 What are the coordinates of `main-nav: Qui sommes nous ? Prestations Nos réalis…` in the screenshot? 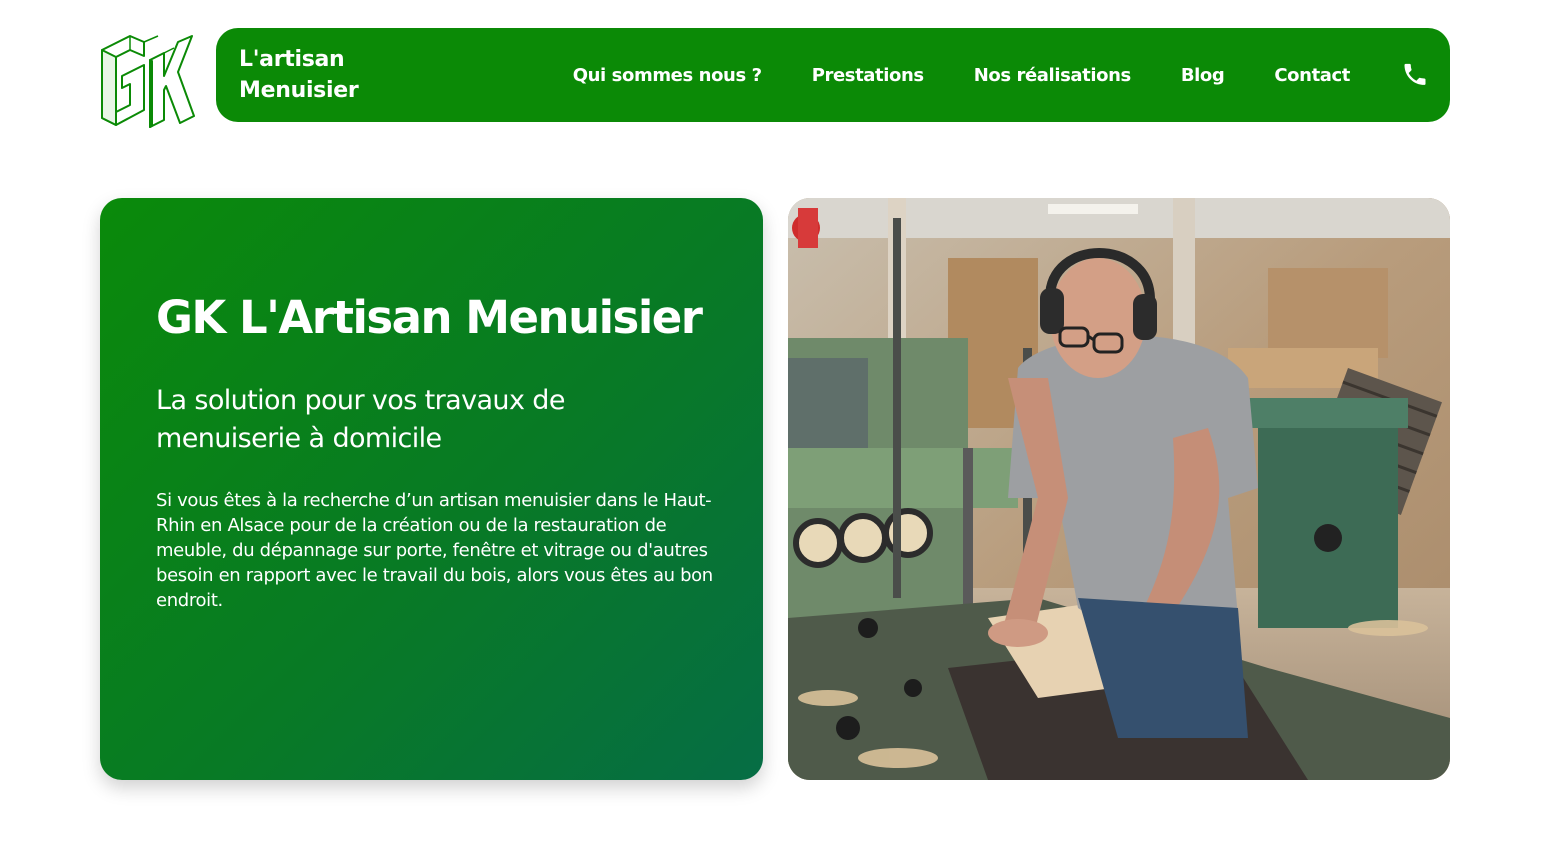 It's located at (1011, 75).